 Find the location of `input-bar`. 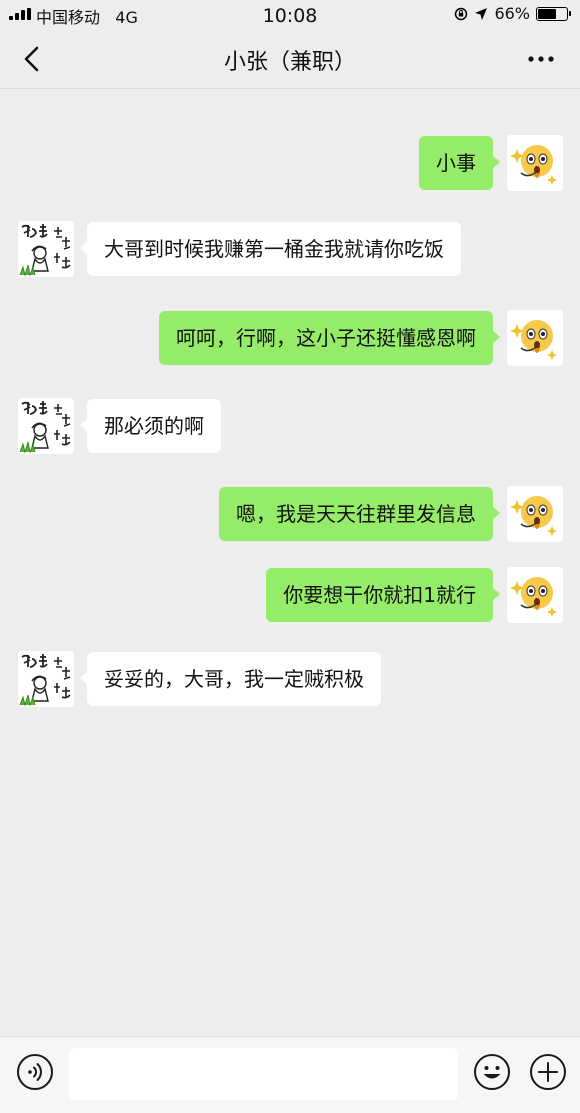

input-bar is located at coordinates (290, 1074).